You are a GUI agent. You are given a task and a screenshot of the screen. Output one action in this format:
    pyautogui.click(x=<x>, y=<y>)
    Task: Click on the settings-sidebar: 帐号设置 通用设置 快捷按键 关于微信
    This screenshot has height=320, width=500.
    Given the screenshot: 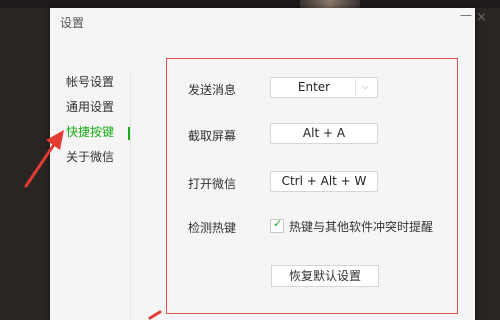 What is the action you would take?
    pyautogui.click(x=96, y=124)
    